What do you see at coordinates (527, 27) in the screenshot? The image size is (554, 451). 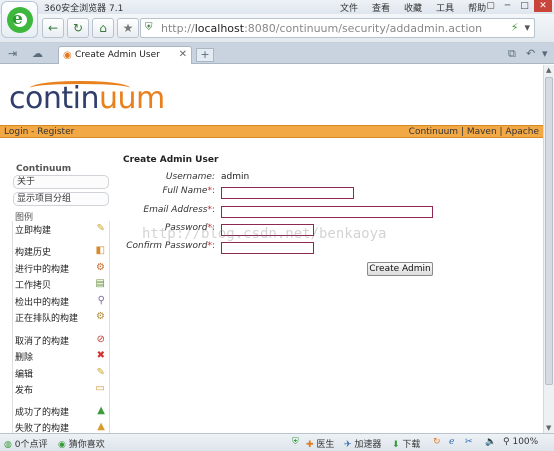 I see `dropdown-arrow-icon: ▾` at bounding box center [527, 27].